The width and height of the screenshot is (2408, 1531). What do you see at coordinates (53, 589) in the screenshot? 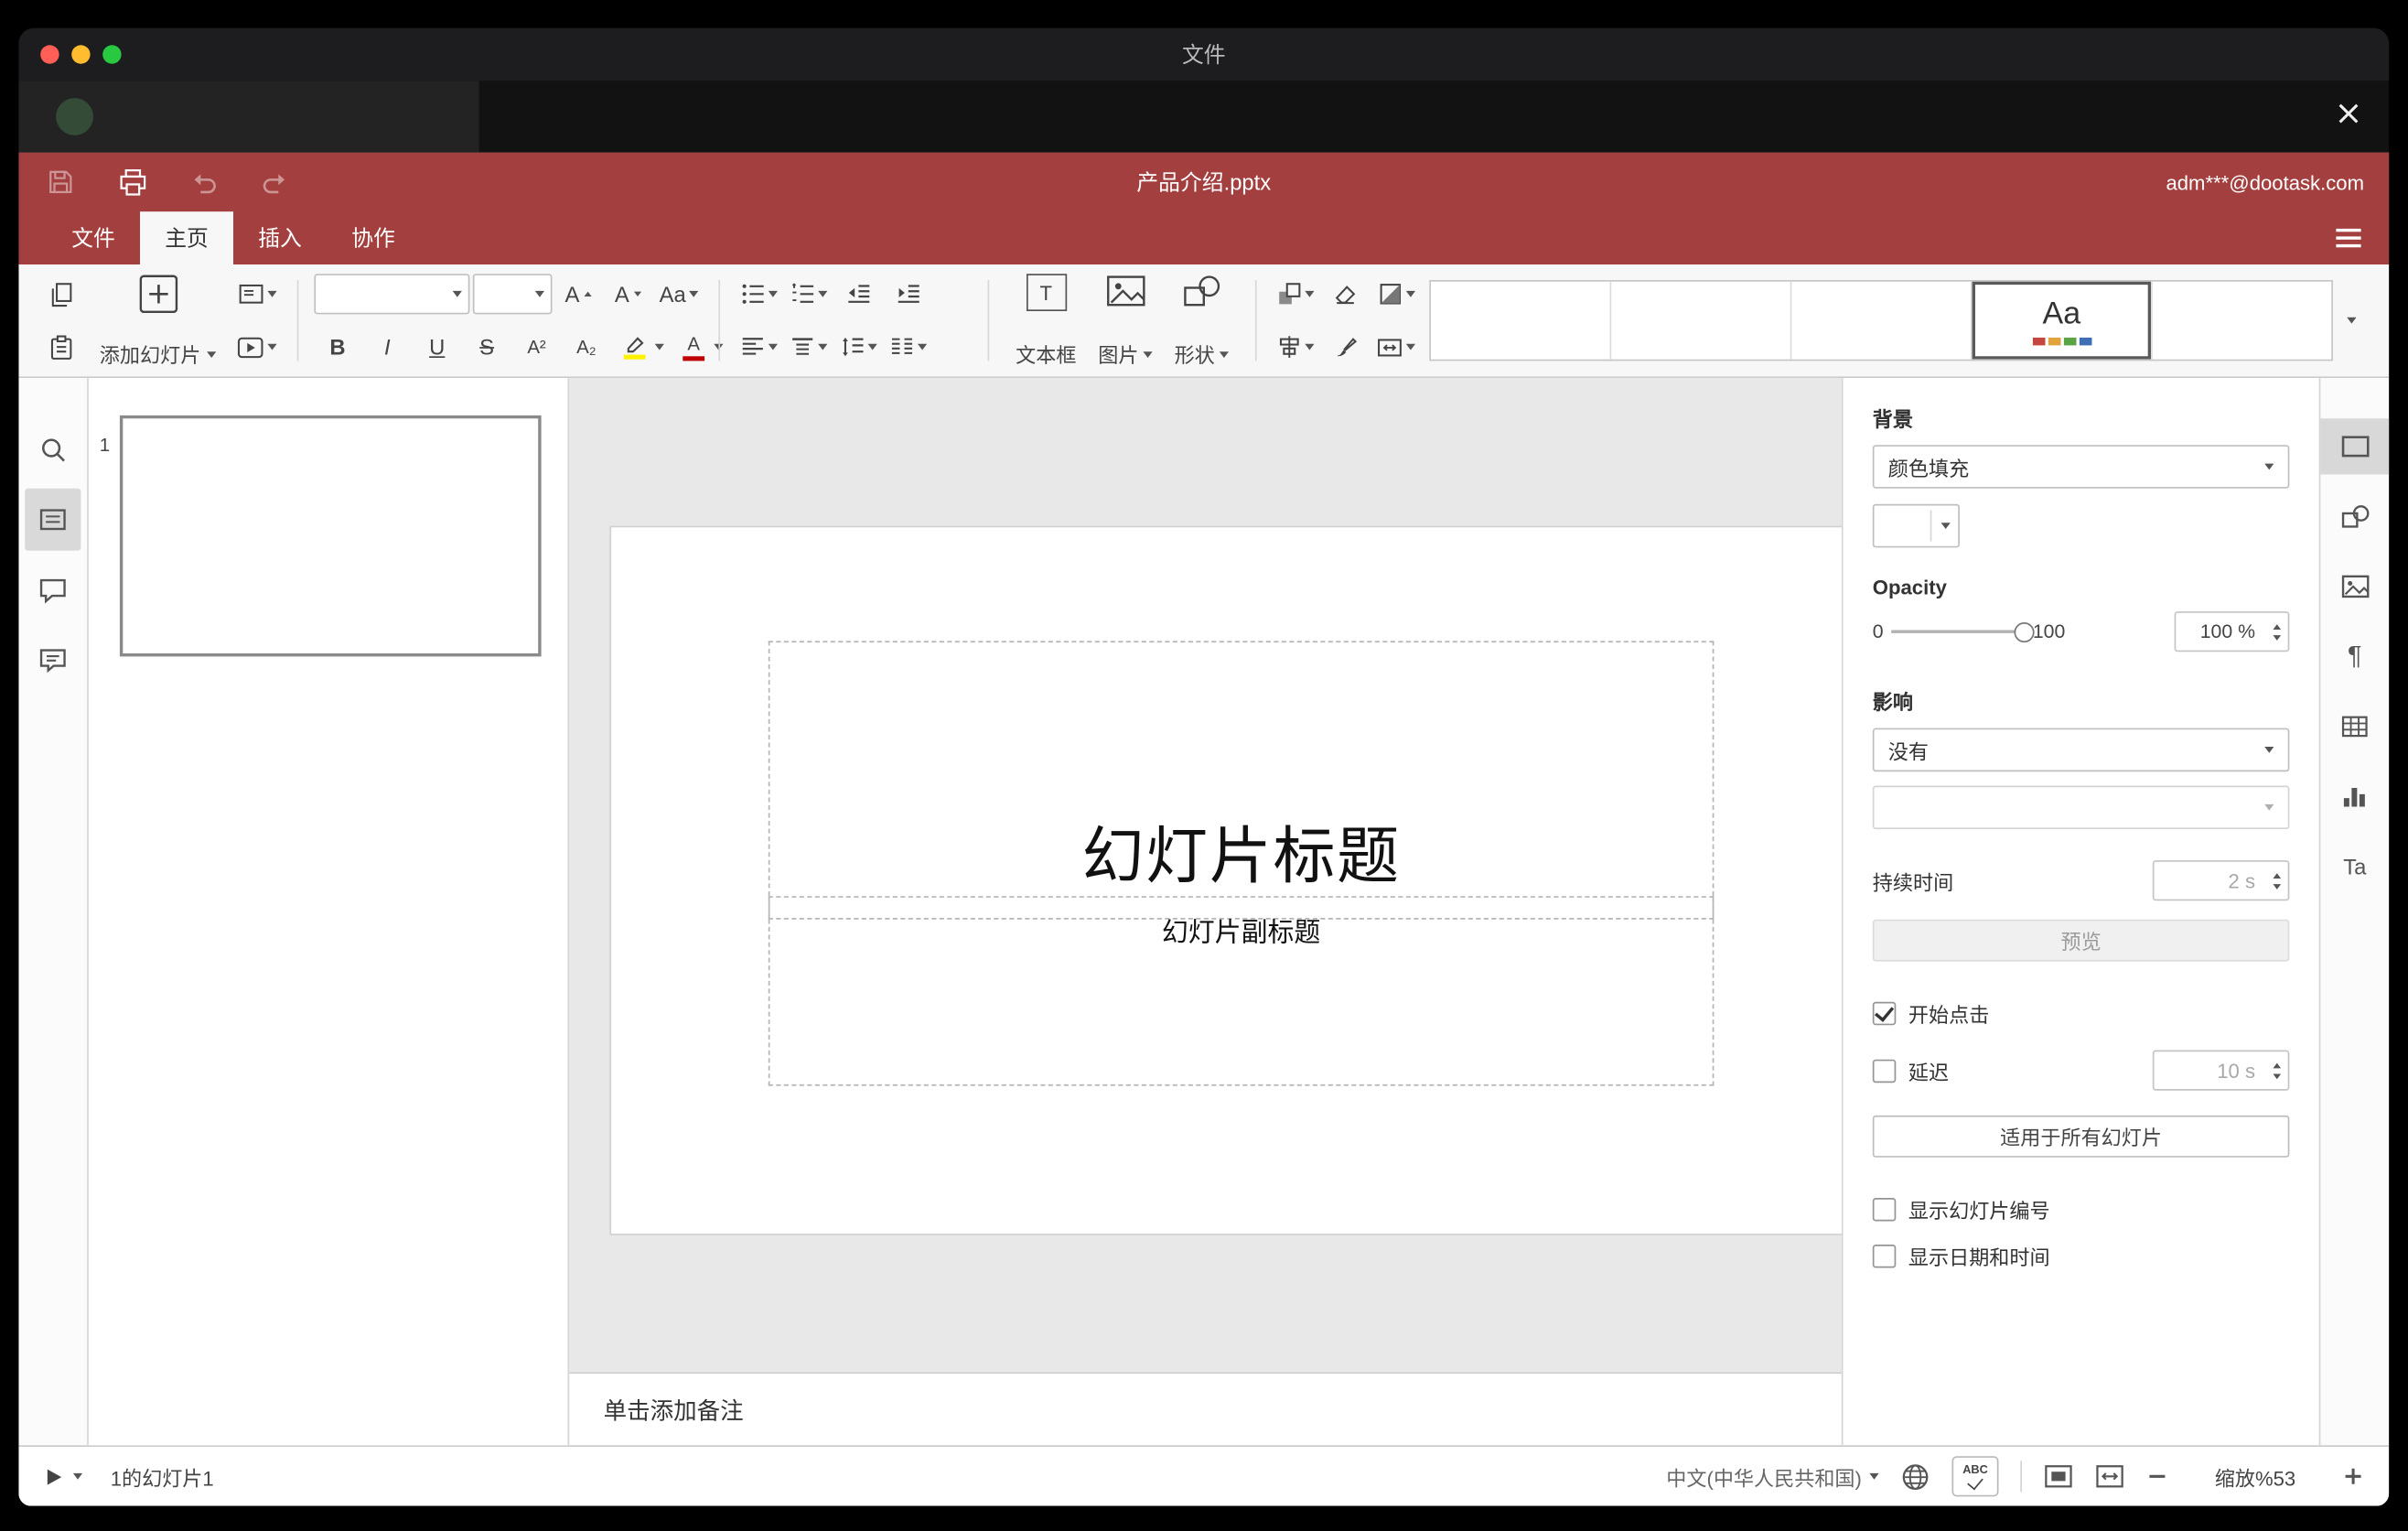
I see `comments-panel-button` at bounding box center [53, 589].